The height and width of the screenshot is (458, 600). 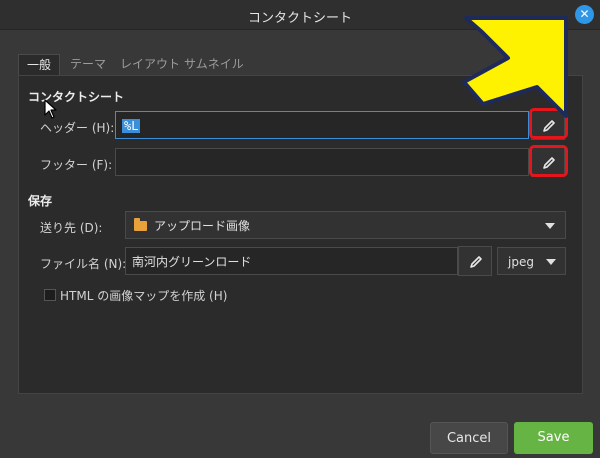 I want to click on header-label: ヘッダー (H):, so click(x=77, y=128).